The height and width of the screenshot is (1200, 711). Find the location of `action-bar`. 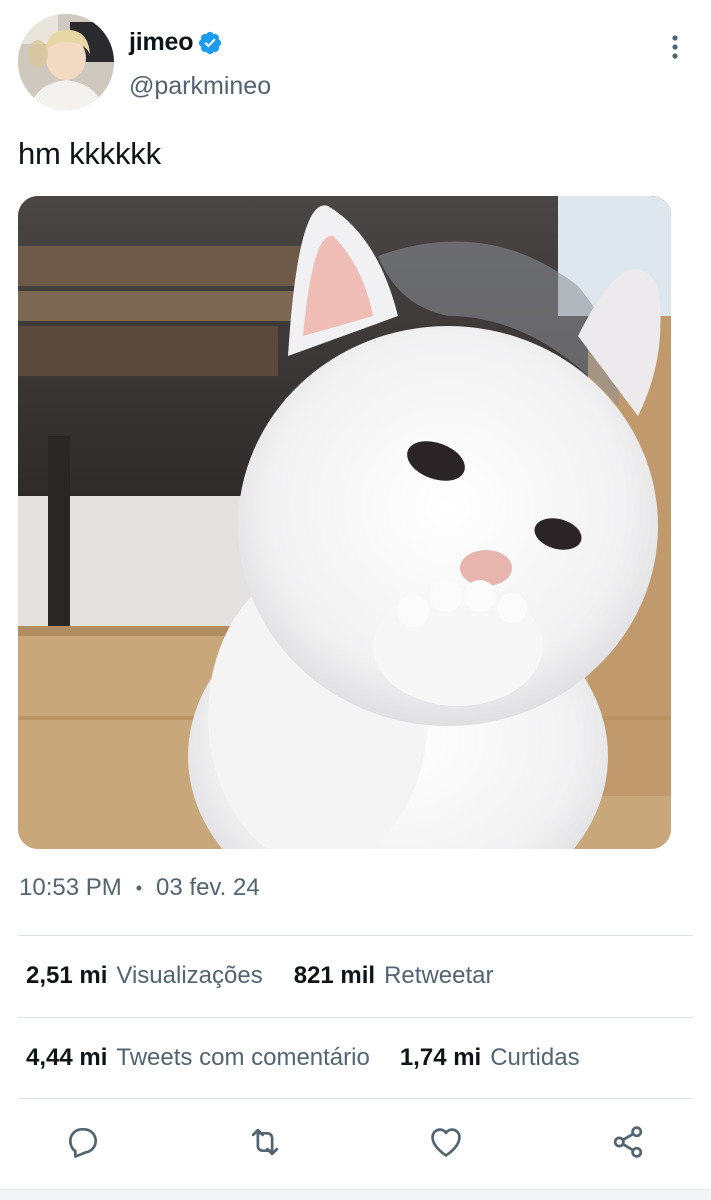

action-bar is located at coordinates (355, 1142).